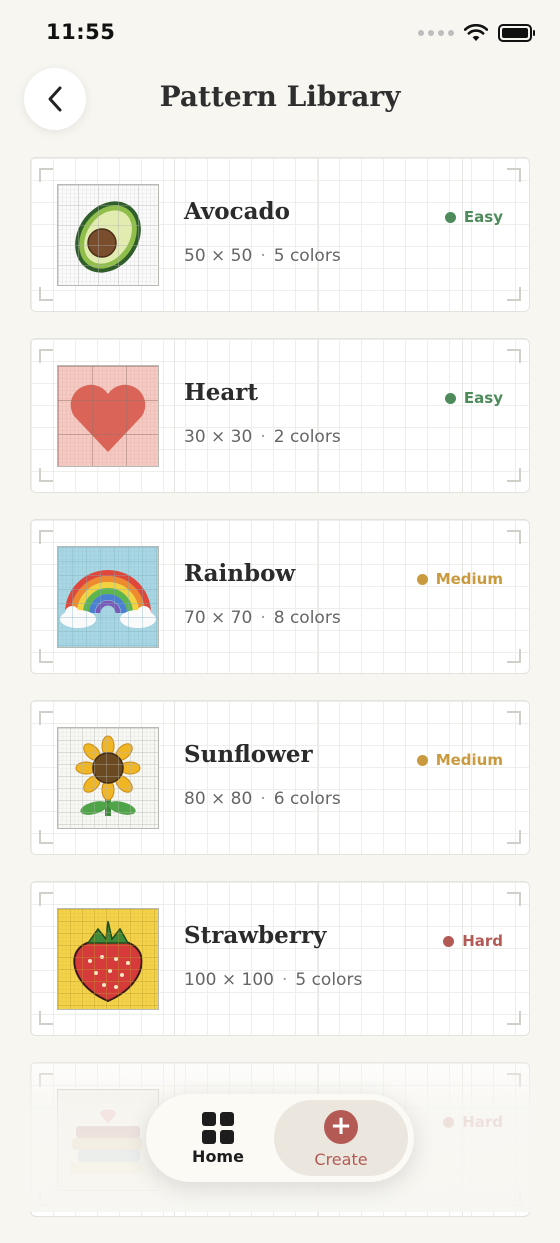 Image resolution: width=560 pixels, height=1243 pixels. Describe the element at coordinates (229, 980) in the screenshot. I see `pattern-size: 100 × 100` at that location.